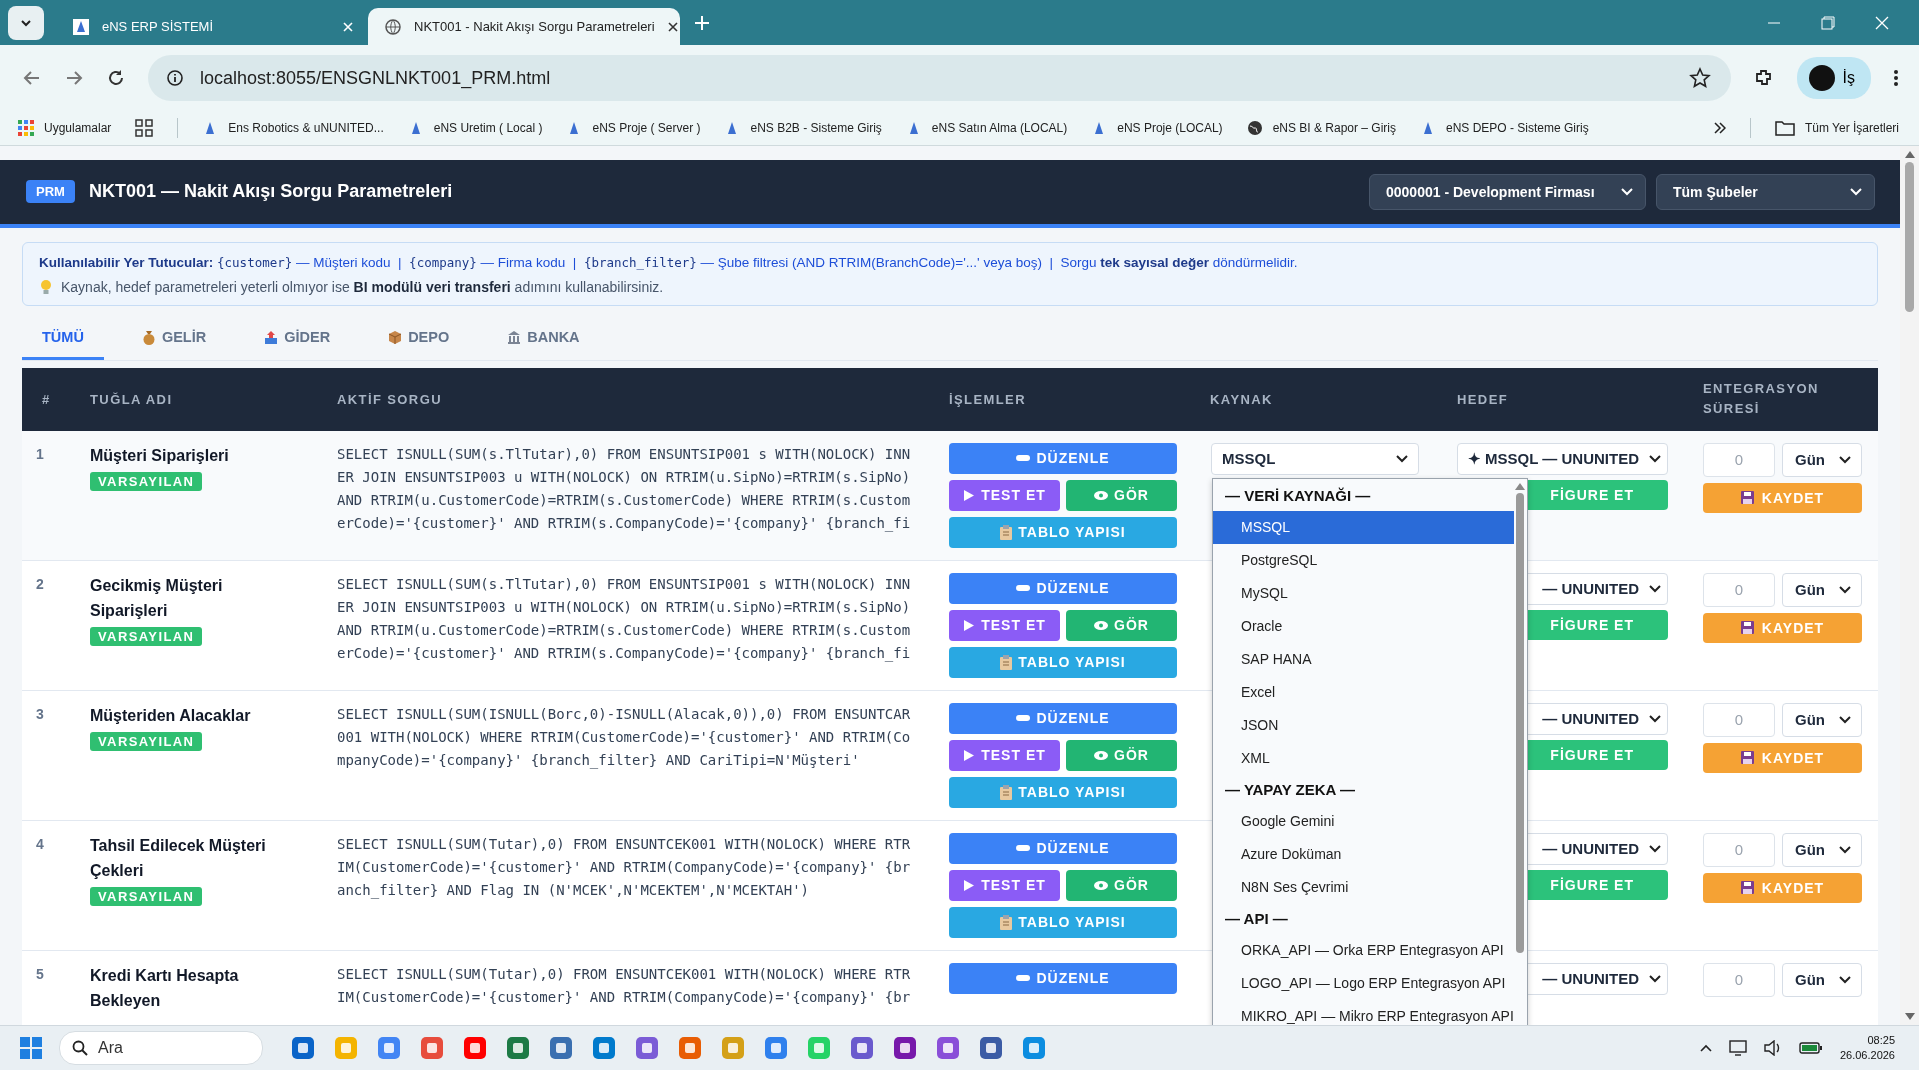 The image size is (1919, 1070). What do you see at coordinates (672, 26) in the screenshot?
I see `close-icon` at bounding box center [672, 26].